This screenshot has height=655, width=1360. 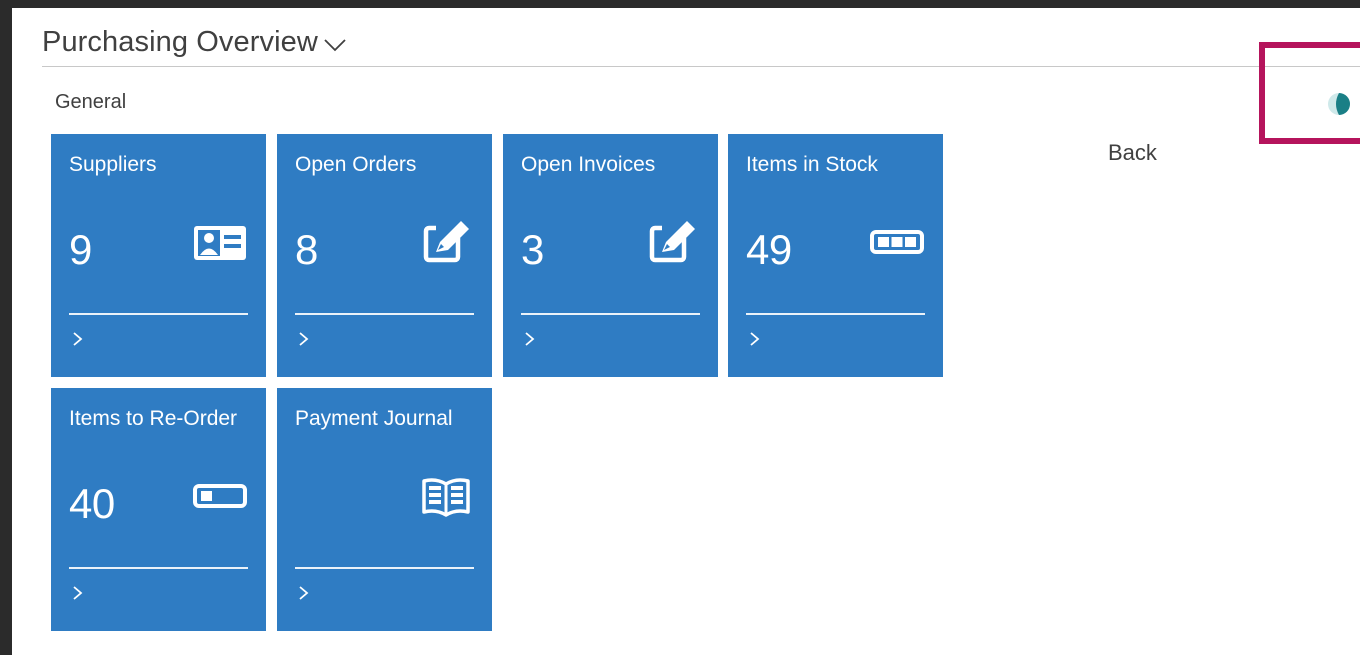 What do you see at coordinates (812, 164) in the screenshot?
I see `tile-title: Items in Stock` at bounding box center [812, 164].